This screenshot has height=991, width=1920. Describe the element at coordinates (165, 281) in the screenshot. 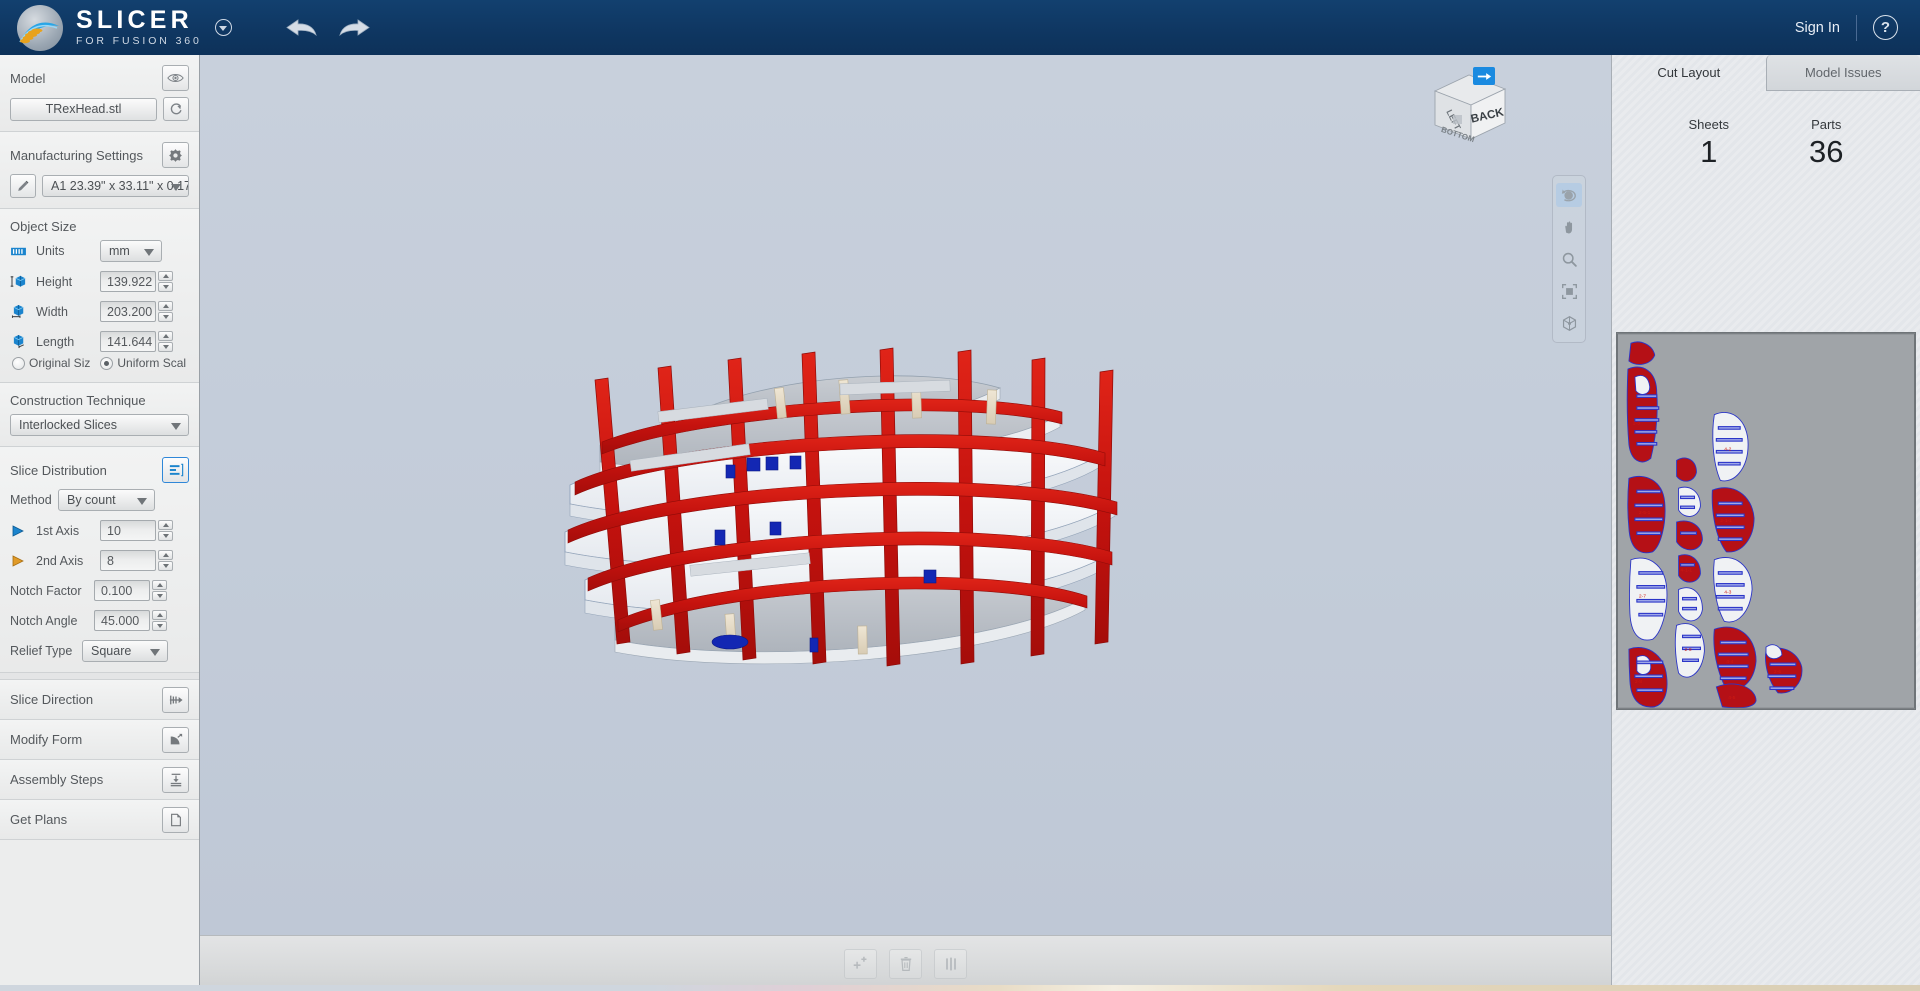

I see `height-stepper` at that location.